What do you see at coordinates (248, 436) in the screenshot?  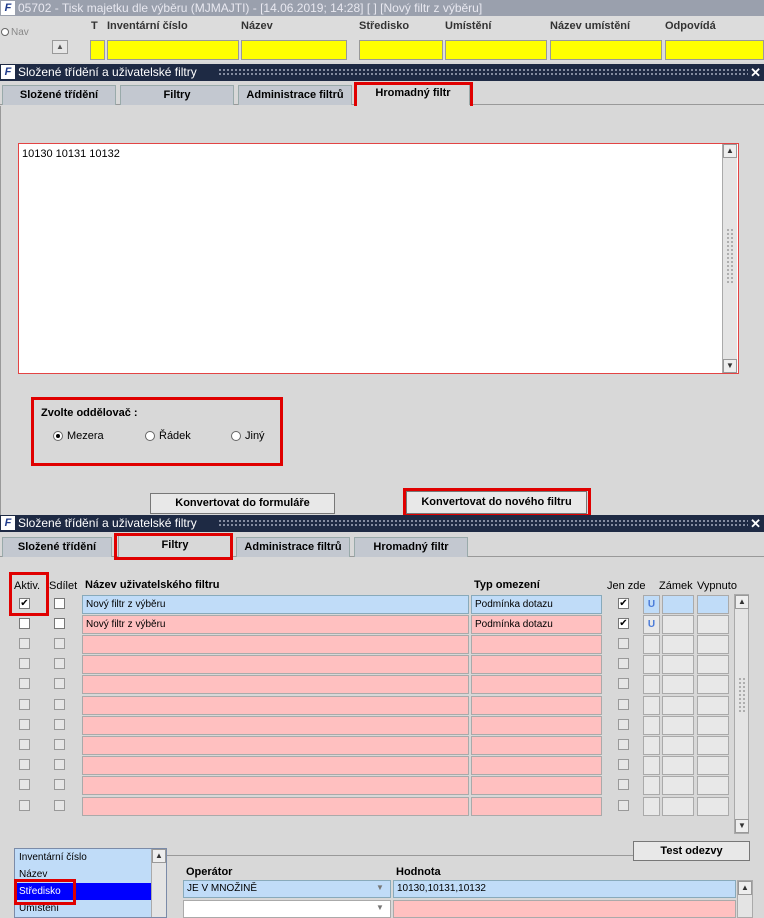 I see `radio-jiny: Jiný` at bounding box center [248, 436].